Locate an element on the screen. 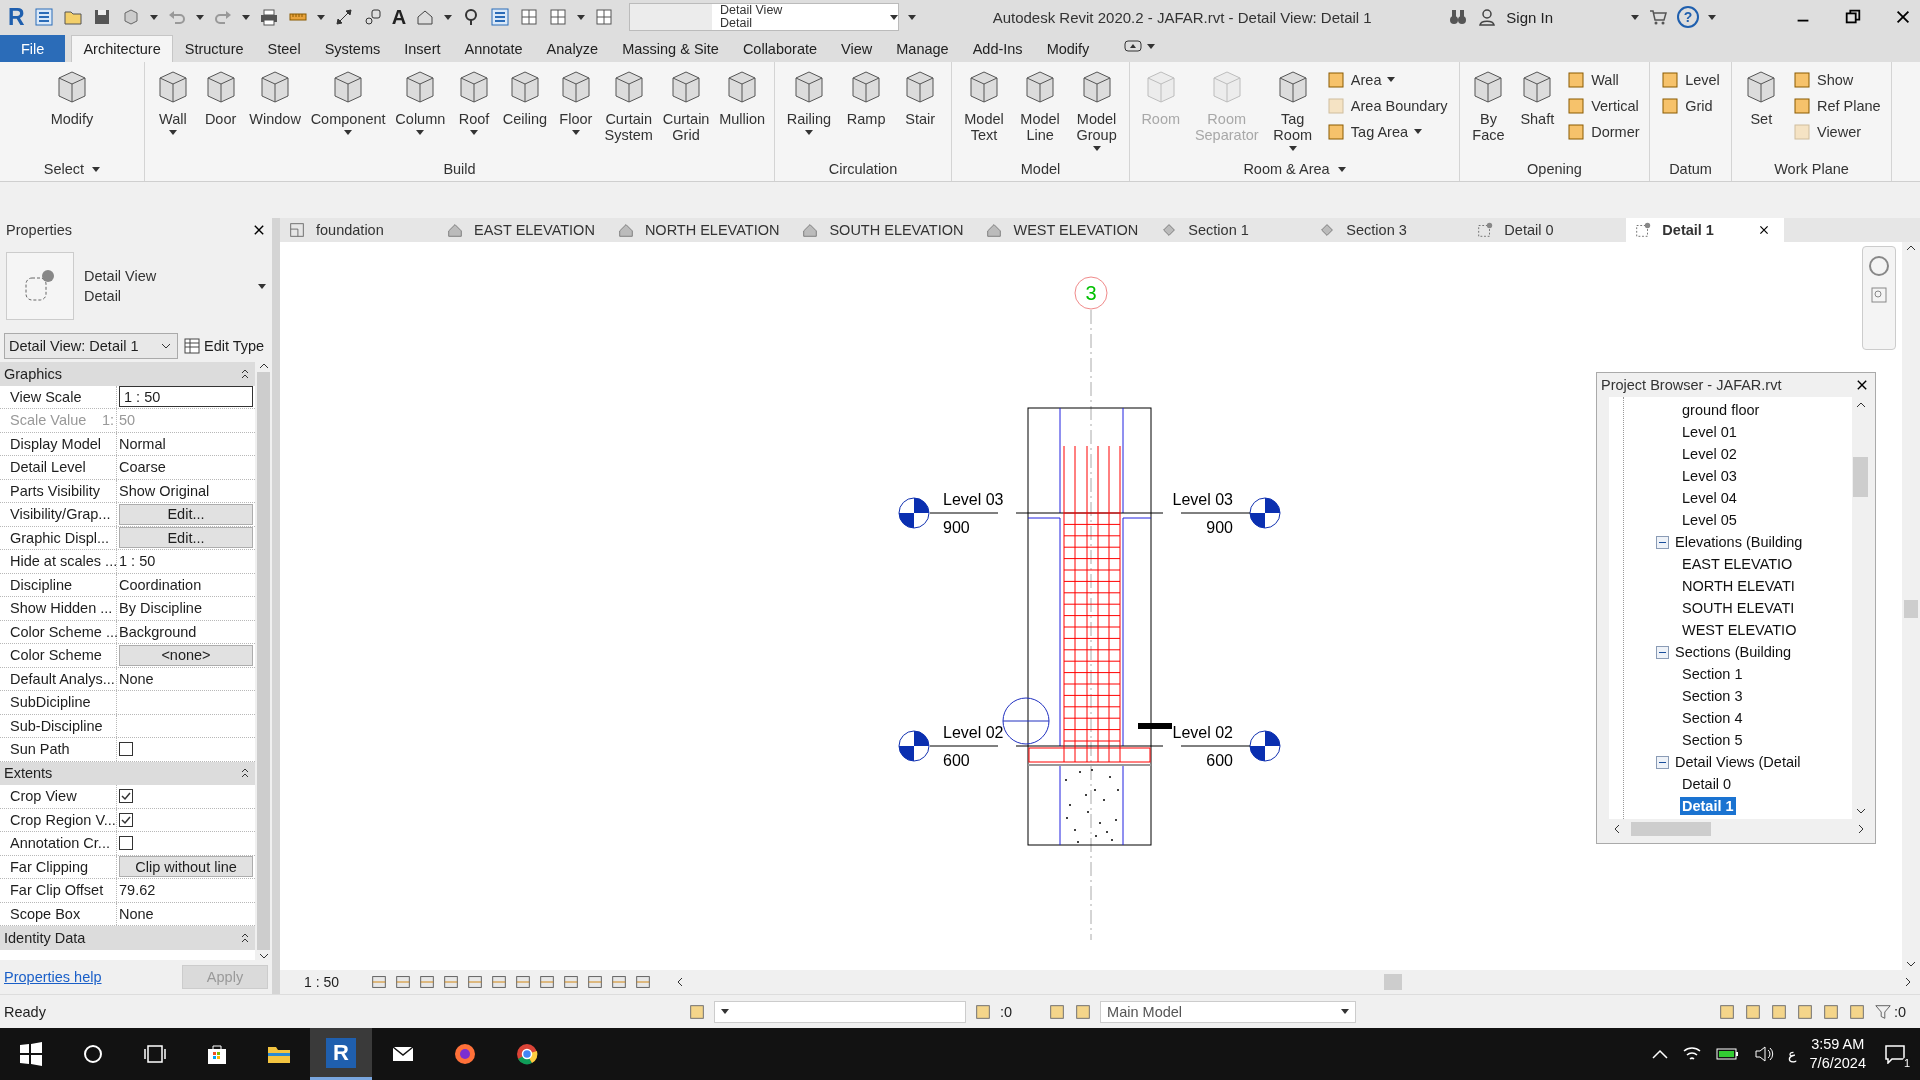  chevron-up-icon is located at coordinates (1659, 1054).